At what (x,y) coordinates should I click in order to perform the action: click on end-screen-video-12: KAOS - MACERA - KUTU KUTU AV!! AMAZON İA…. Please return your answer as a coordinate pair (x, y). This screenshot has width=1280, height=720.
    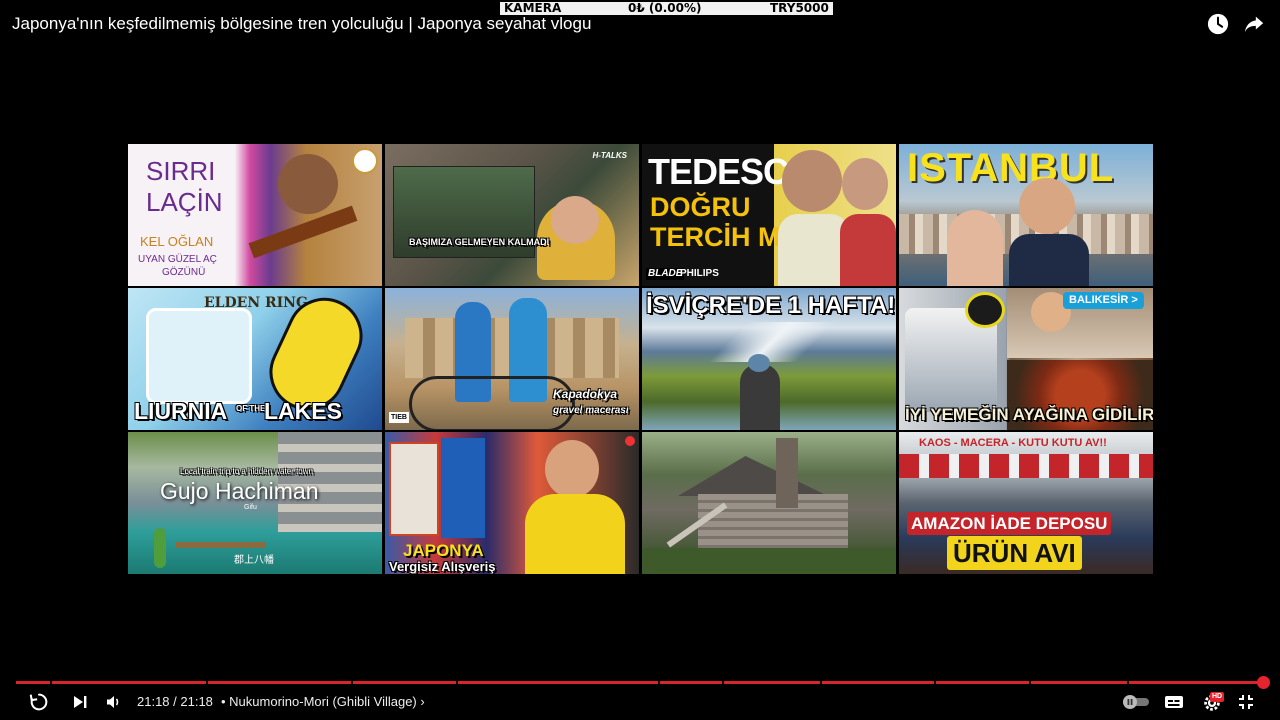
    Looking at the image, I should click on (1026, 503).